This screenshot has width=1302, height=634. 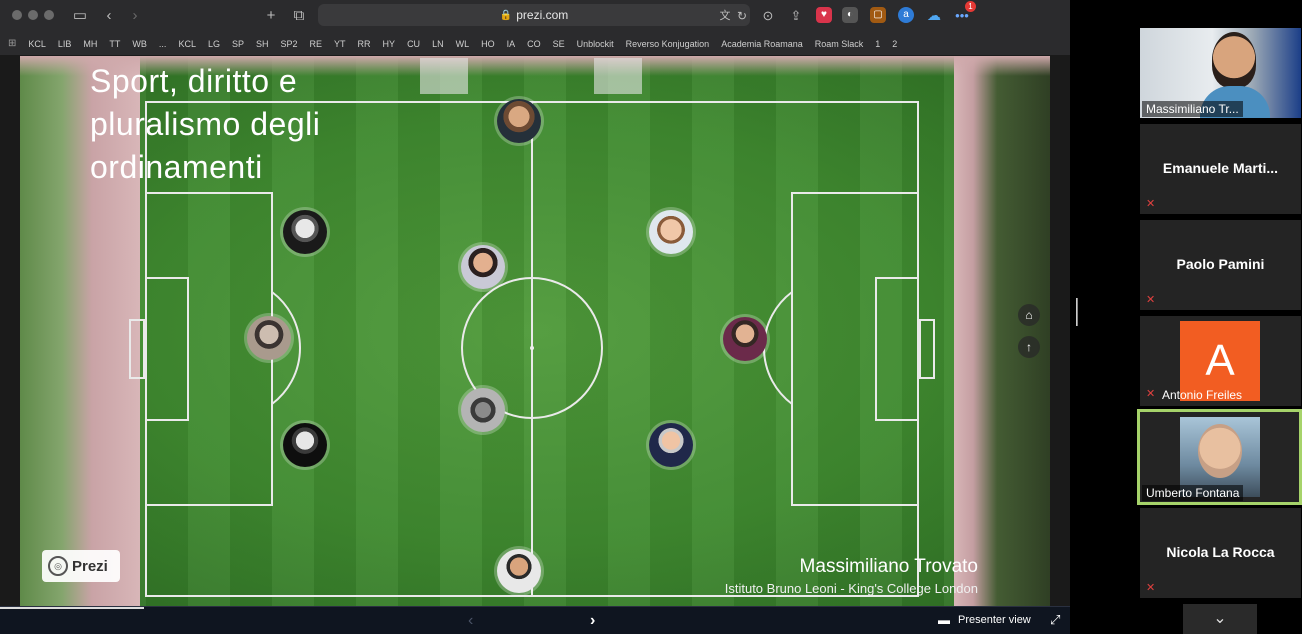 I want to click on home-icon: ⌂, so click(x=1029, y=315).